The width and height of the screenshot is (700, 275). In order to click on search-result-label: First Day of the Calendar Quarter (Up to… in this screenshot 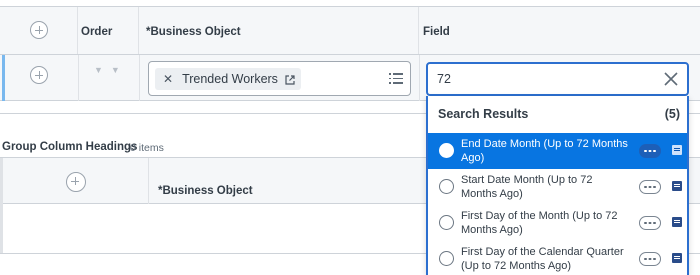, I will do `click(542, 259)`.